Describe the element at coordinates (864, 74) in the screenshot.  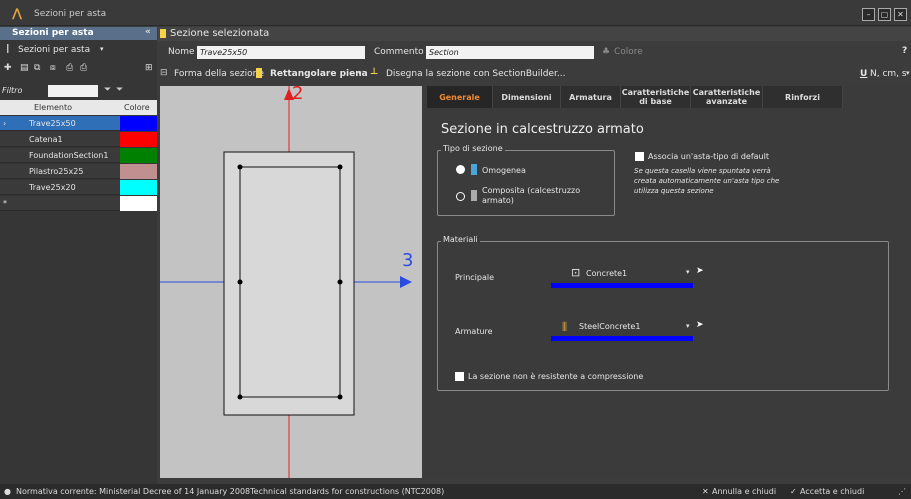
I see `units-icon: U` at that location.